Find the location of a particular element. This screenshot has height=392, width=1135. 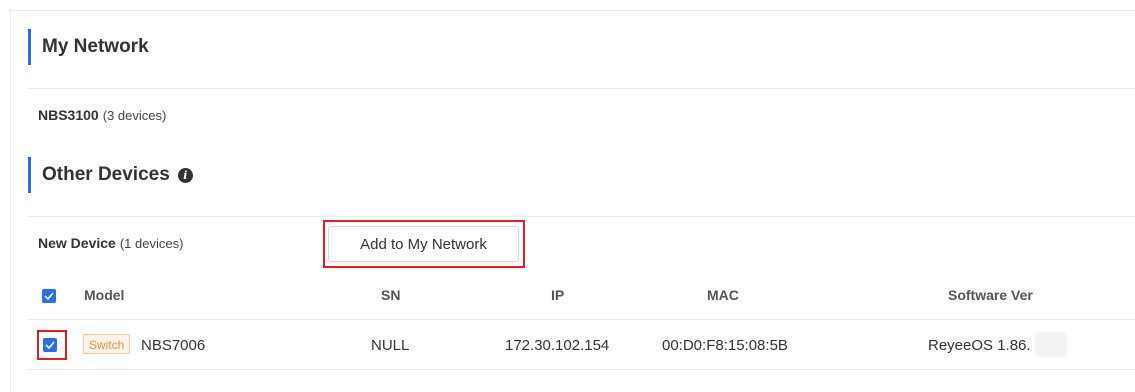

cell-sn: NULL is located at coordinates (390, 345).